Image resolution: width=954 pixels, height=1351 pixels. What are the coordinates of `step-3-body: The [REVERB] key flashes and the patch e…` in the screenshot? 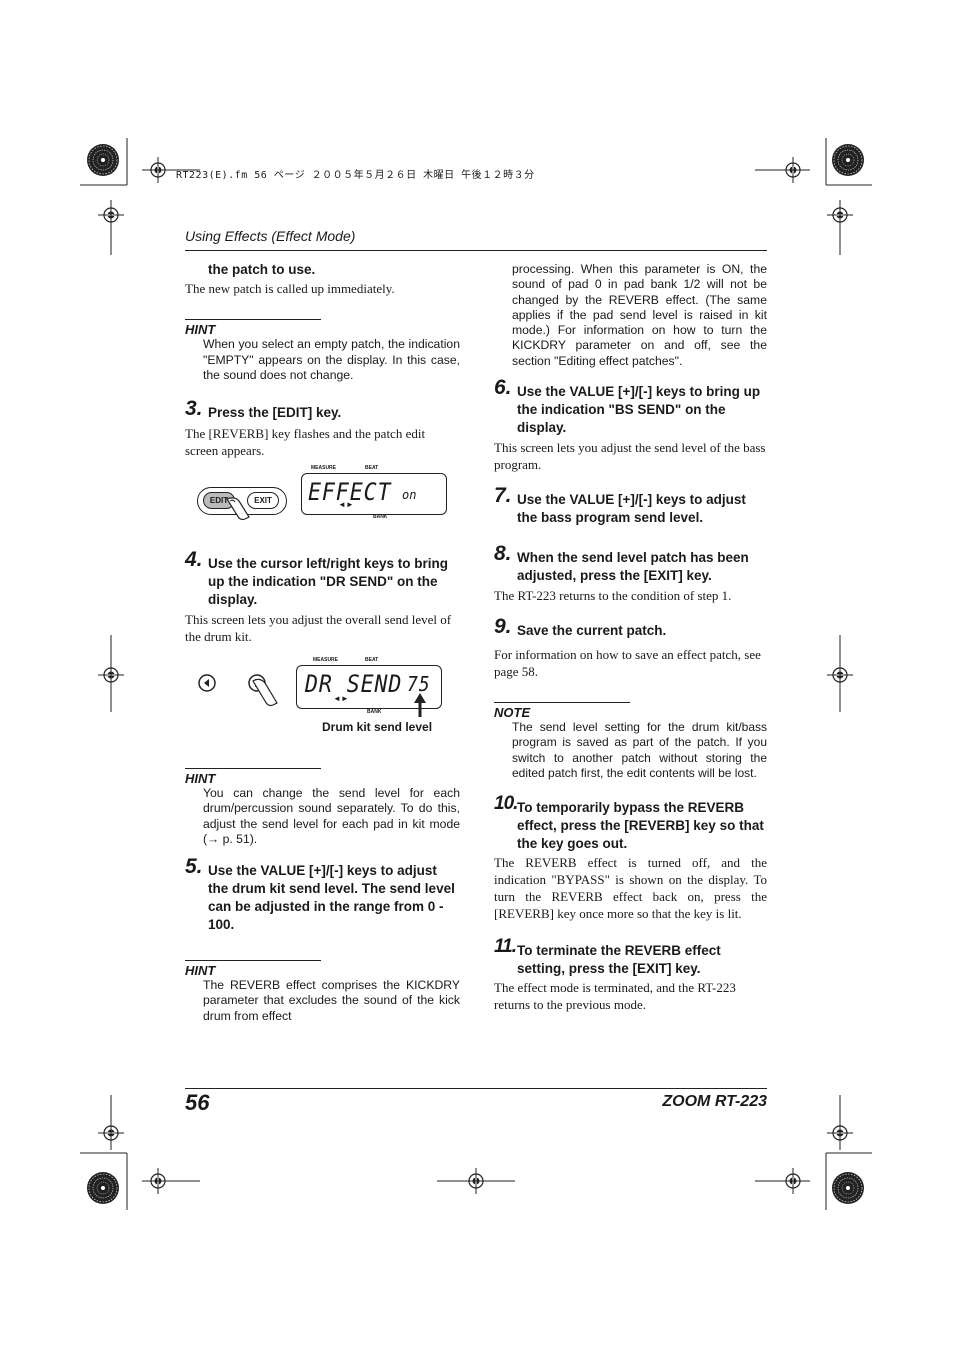 It's located at (305, 441).